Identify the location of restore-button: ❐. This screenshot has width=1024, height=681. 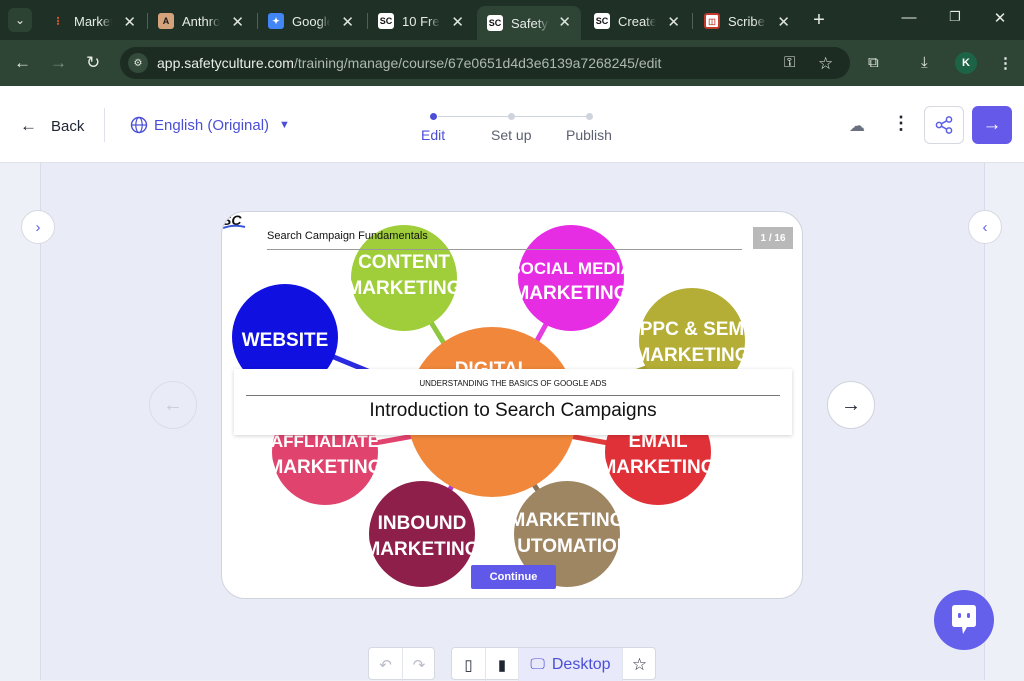
(955, 17).